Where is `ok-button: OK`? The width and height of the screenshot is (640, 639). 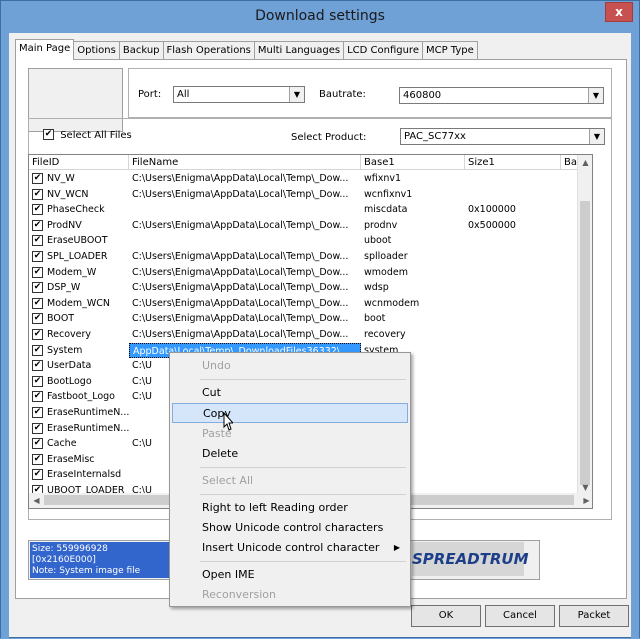 ok-button: OK is located at coordinates (446, 616).